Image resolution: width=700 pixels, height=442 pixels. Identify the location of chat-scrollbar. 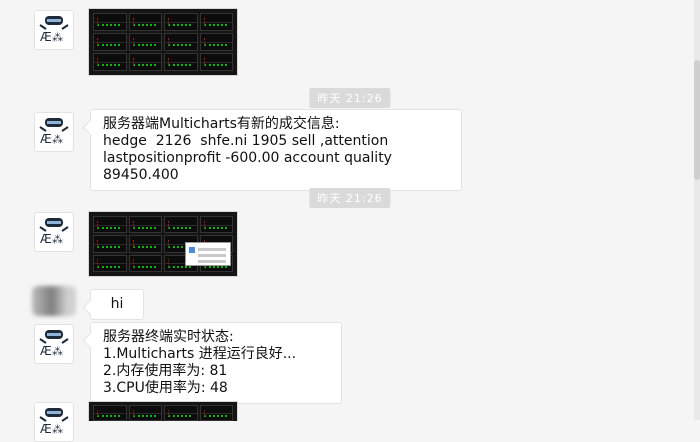
(697, 210).